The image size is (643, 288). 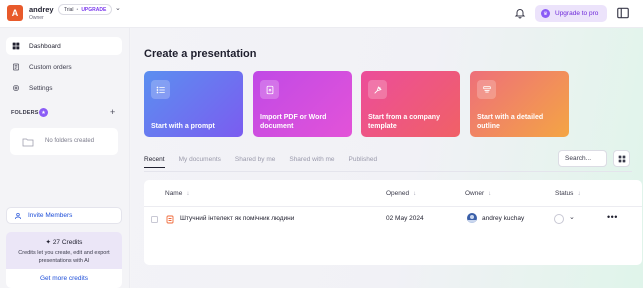 I want to click on presentation-file-icon, so click(x=170, y=219).